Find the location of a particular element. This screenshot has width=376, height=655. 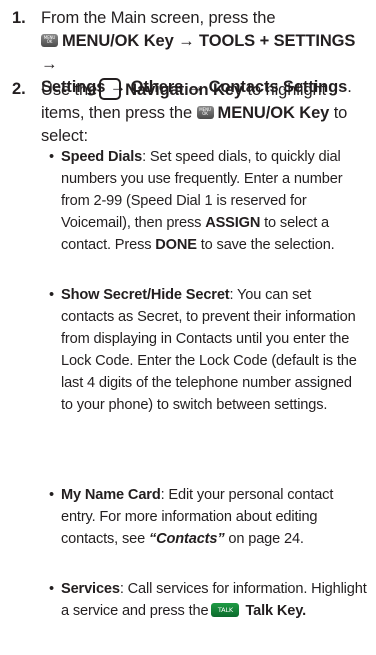

path-tools-settings: TOOLS + SETTINGS is located at coordinates (277, 41).